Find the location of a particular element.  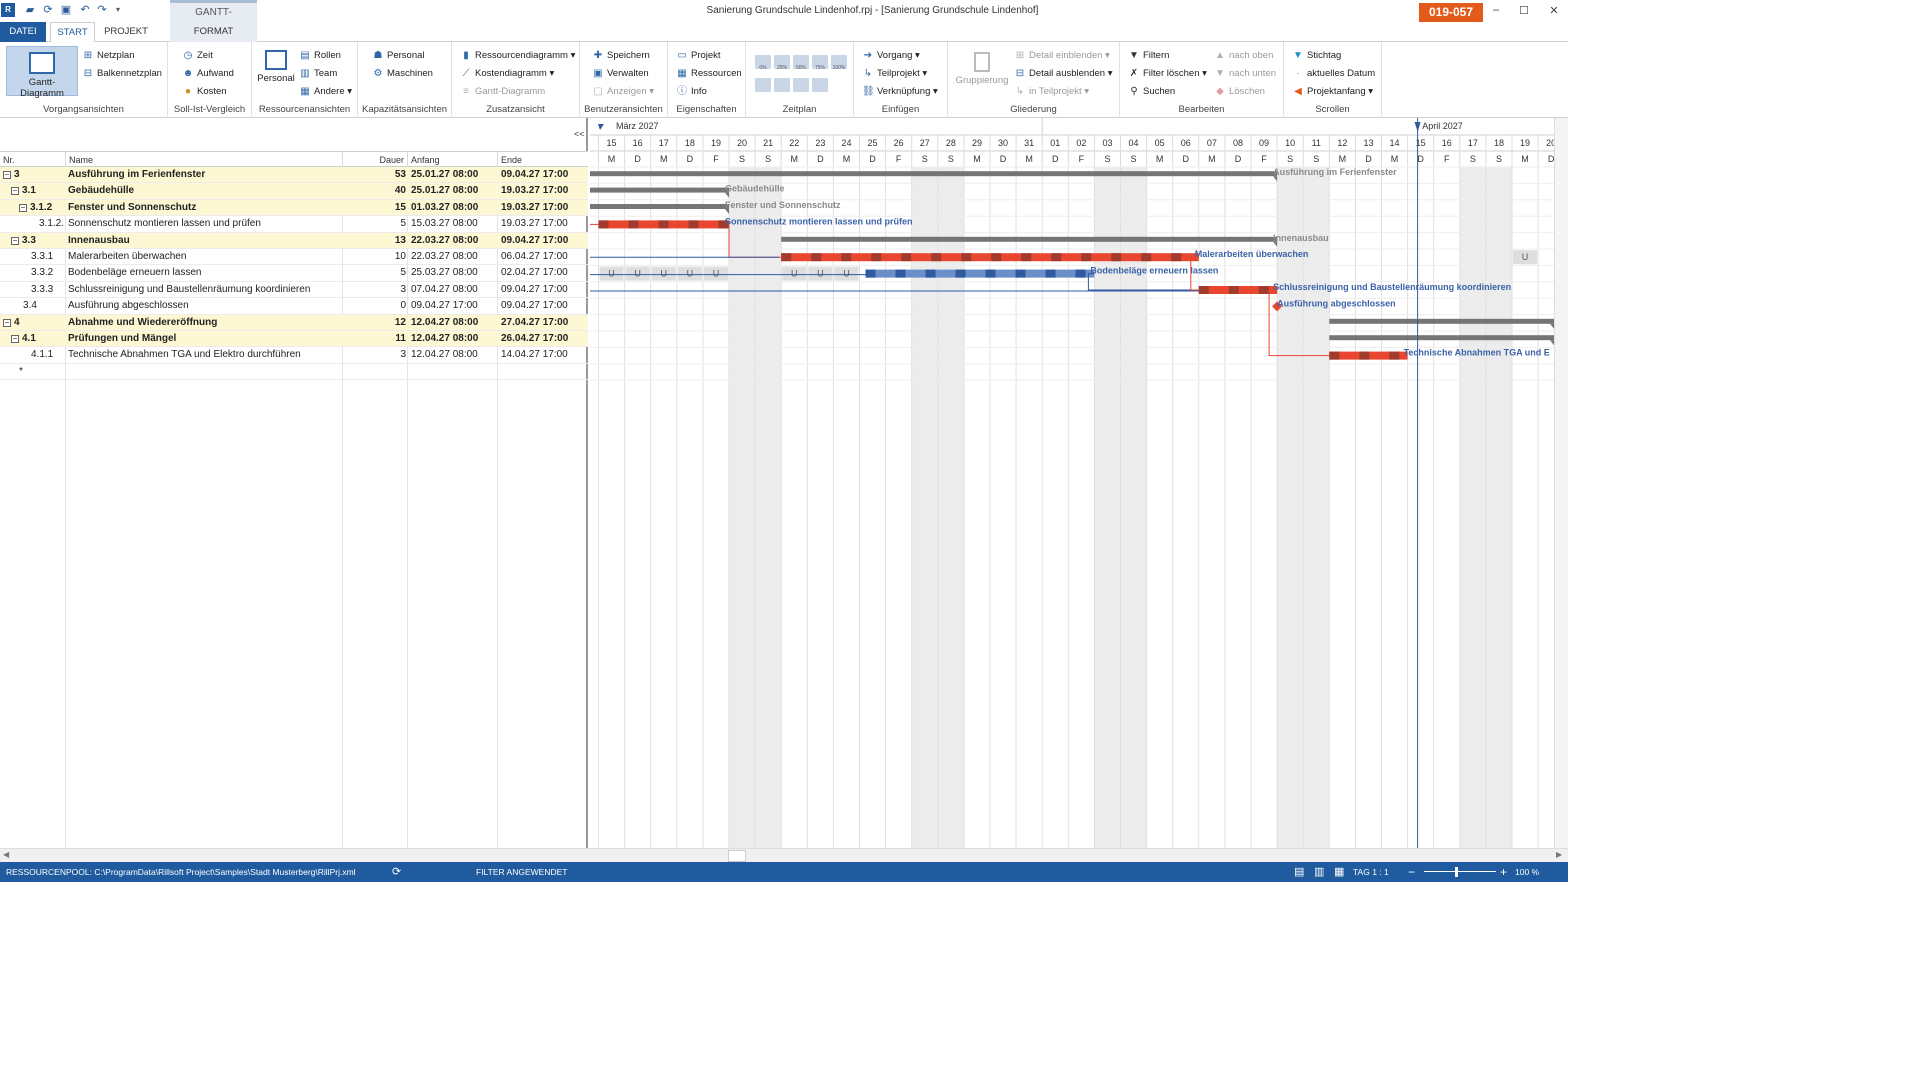

close-button: ✕ is located at coordinates (1554, 10).